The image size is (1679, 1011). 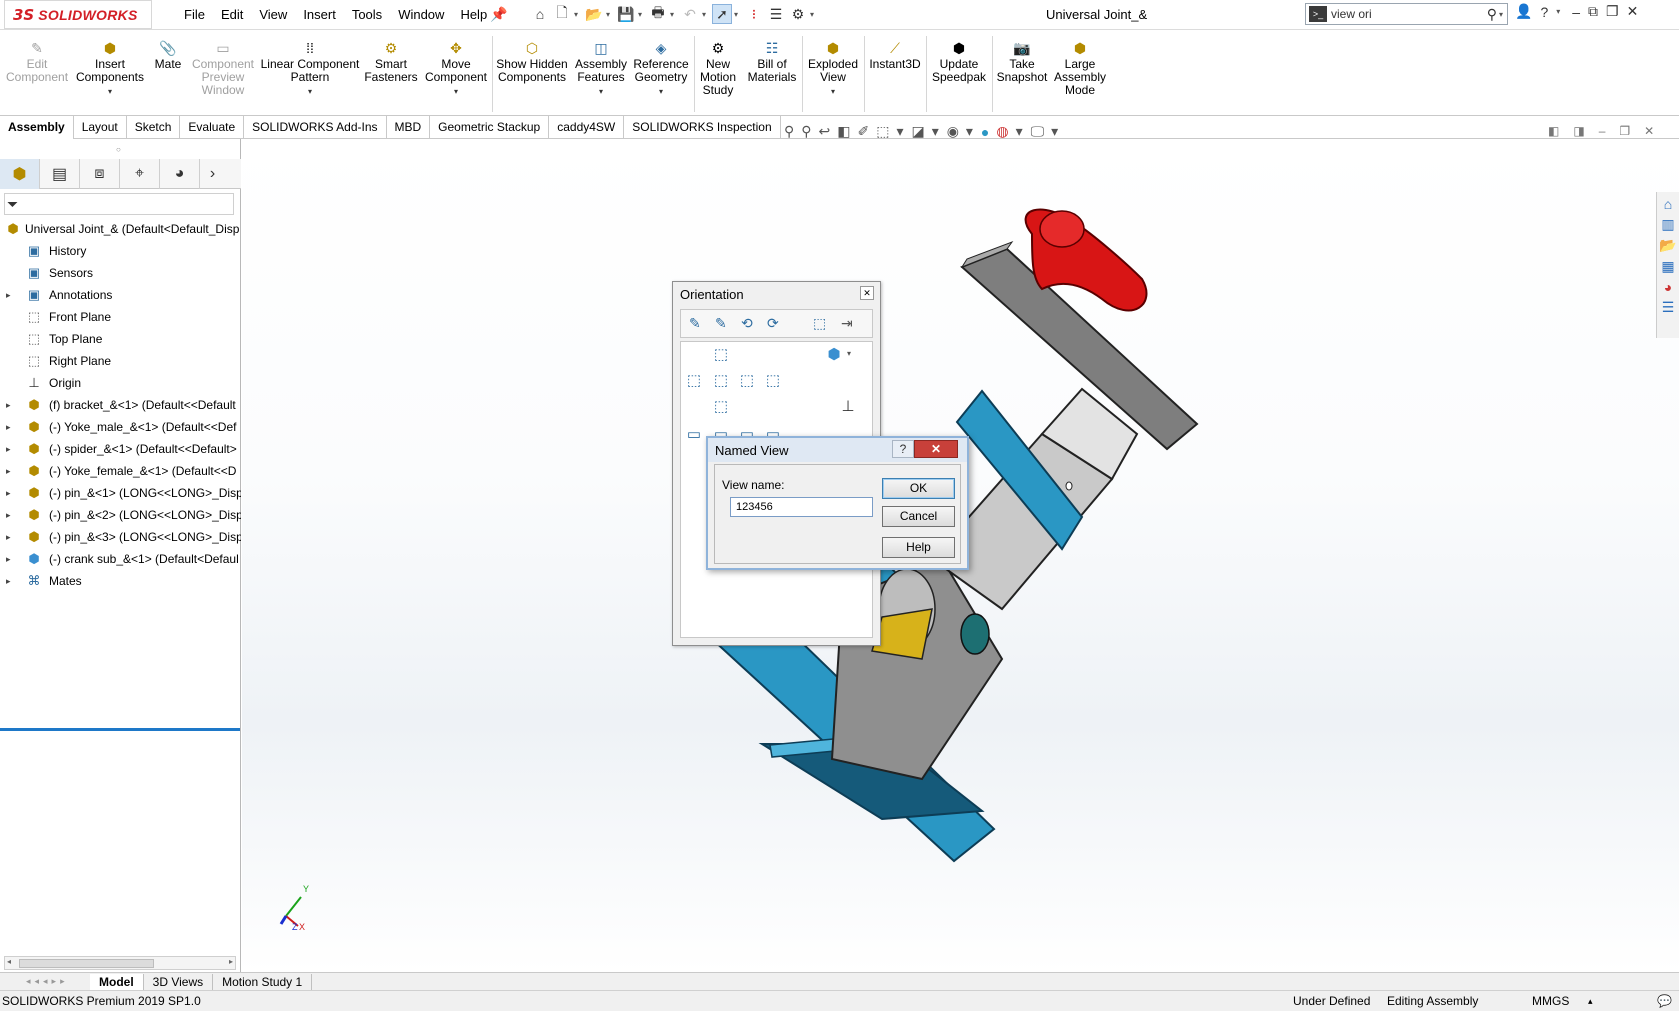 I want to click on right-view-icon: ⬚, so click(x=747, y=381).